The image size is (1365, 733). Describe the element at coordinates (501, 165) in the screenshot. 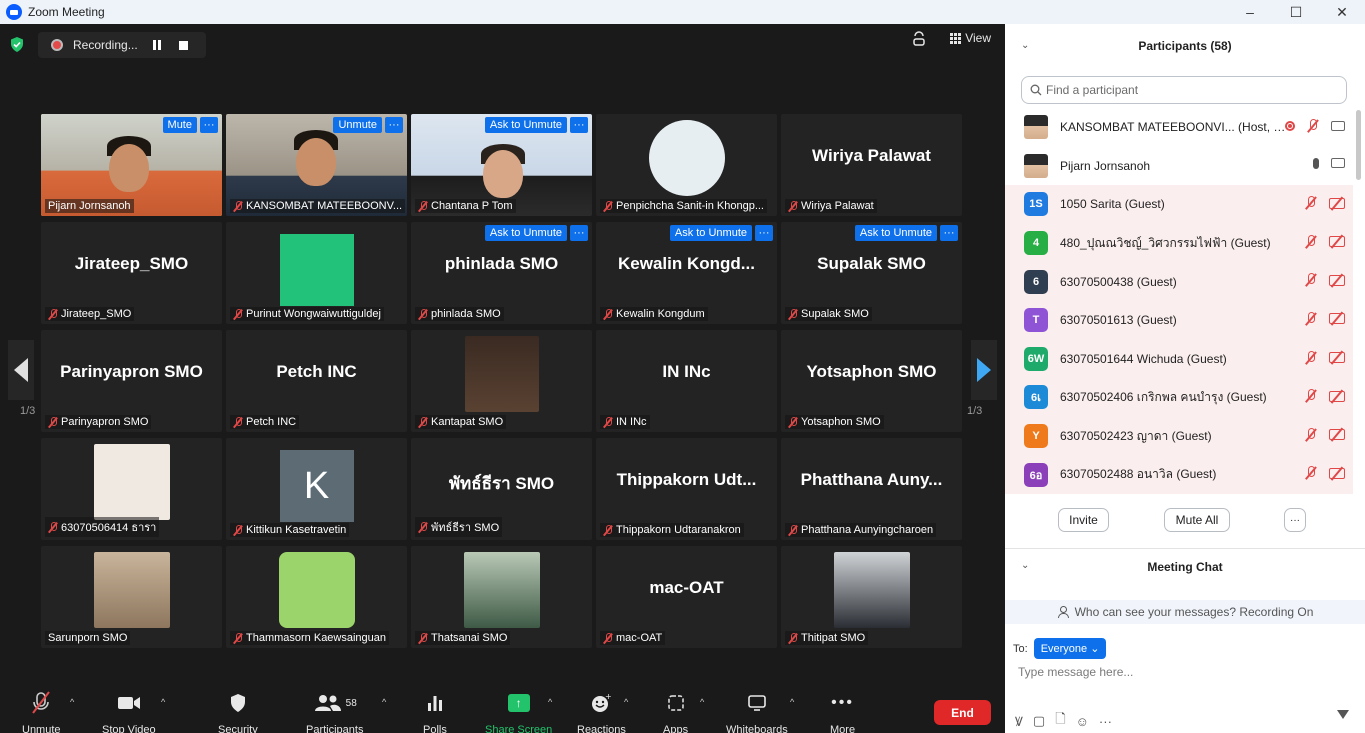

I see `video-tile: Chantana P Tom Ask to Unmute ···` at that location.